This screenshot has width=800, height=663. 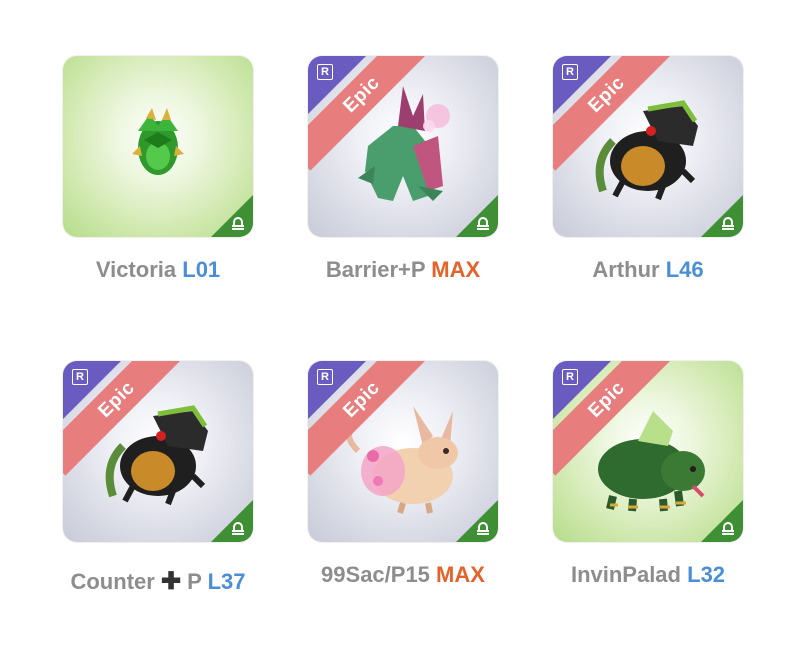 I want to click on monster-label-arthur: Arthur L46, so click(x=648, y=270).